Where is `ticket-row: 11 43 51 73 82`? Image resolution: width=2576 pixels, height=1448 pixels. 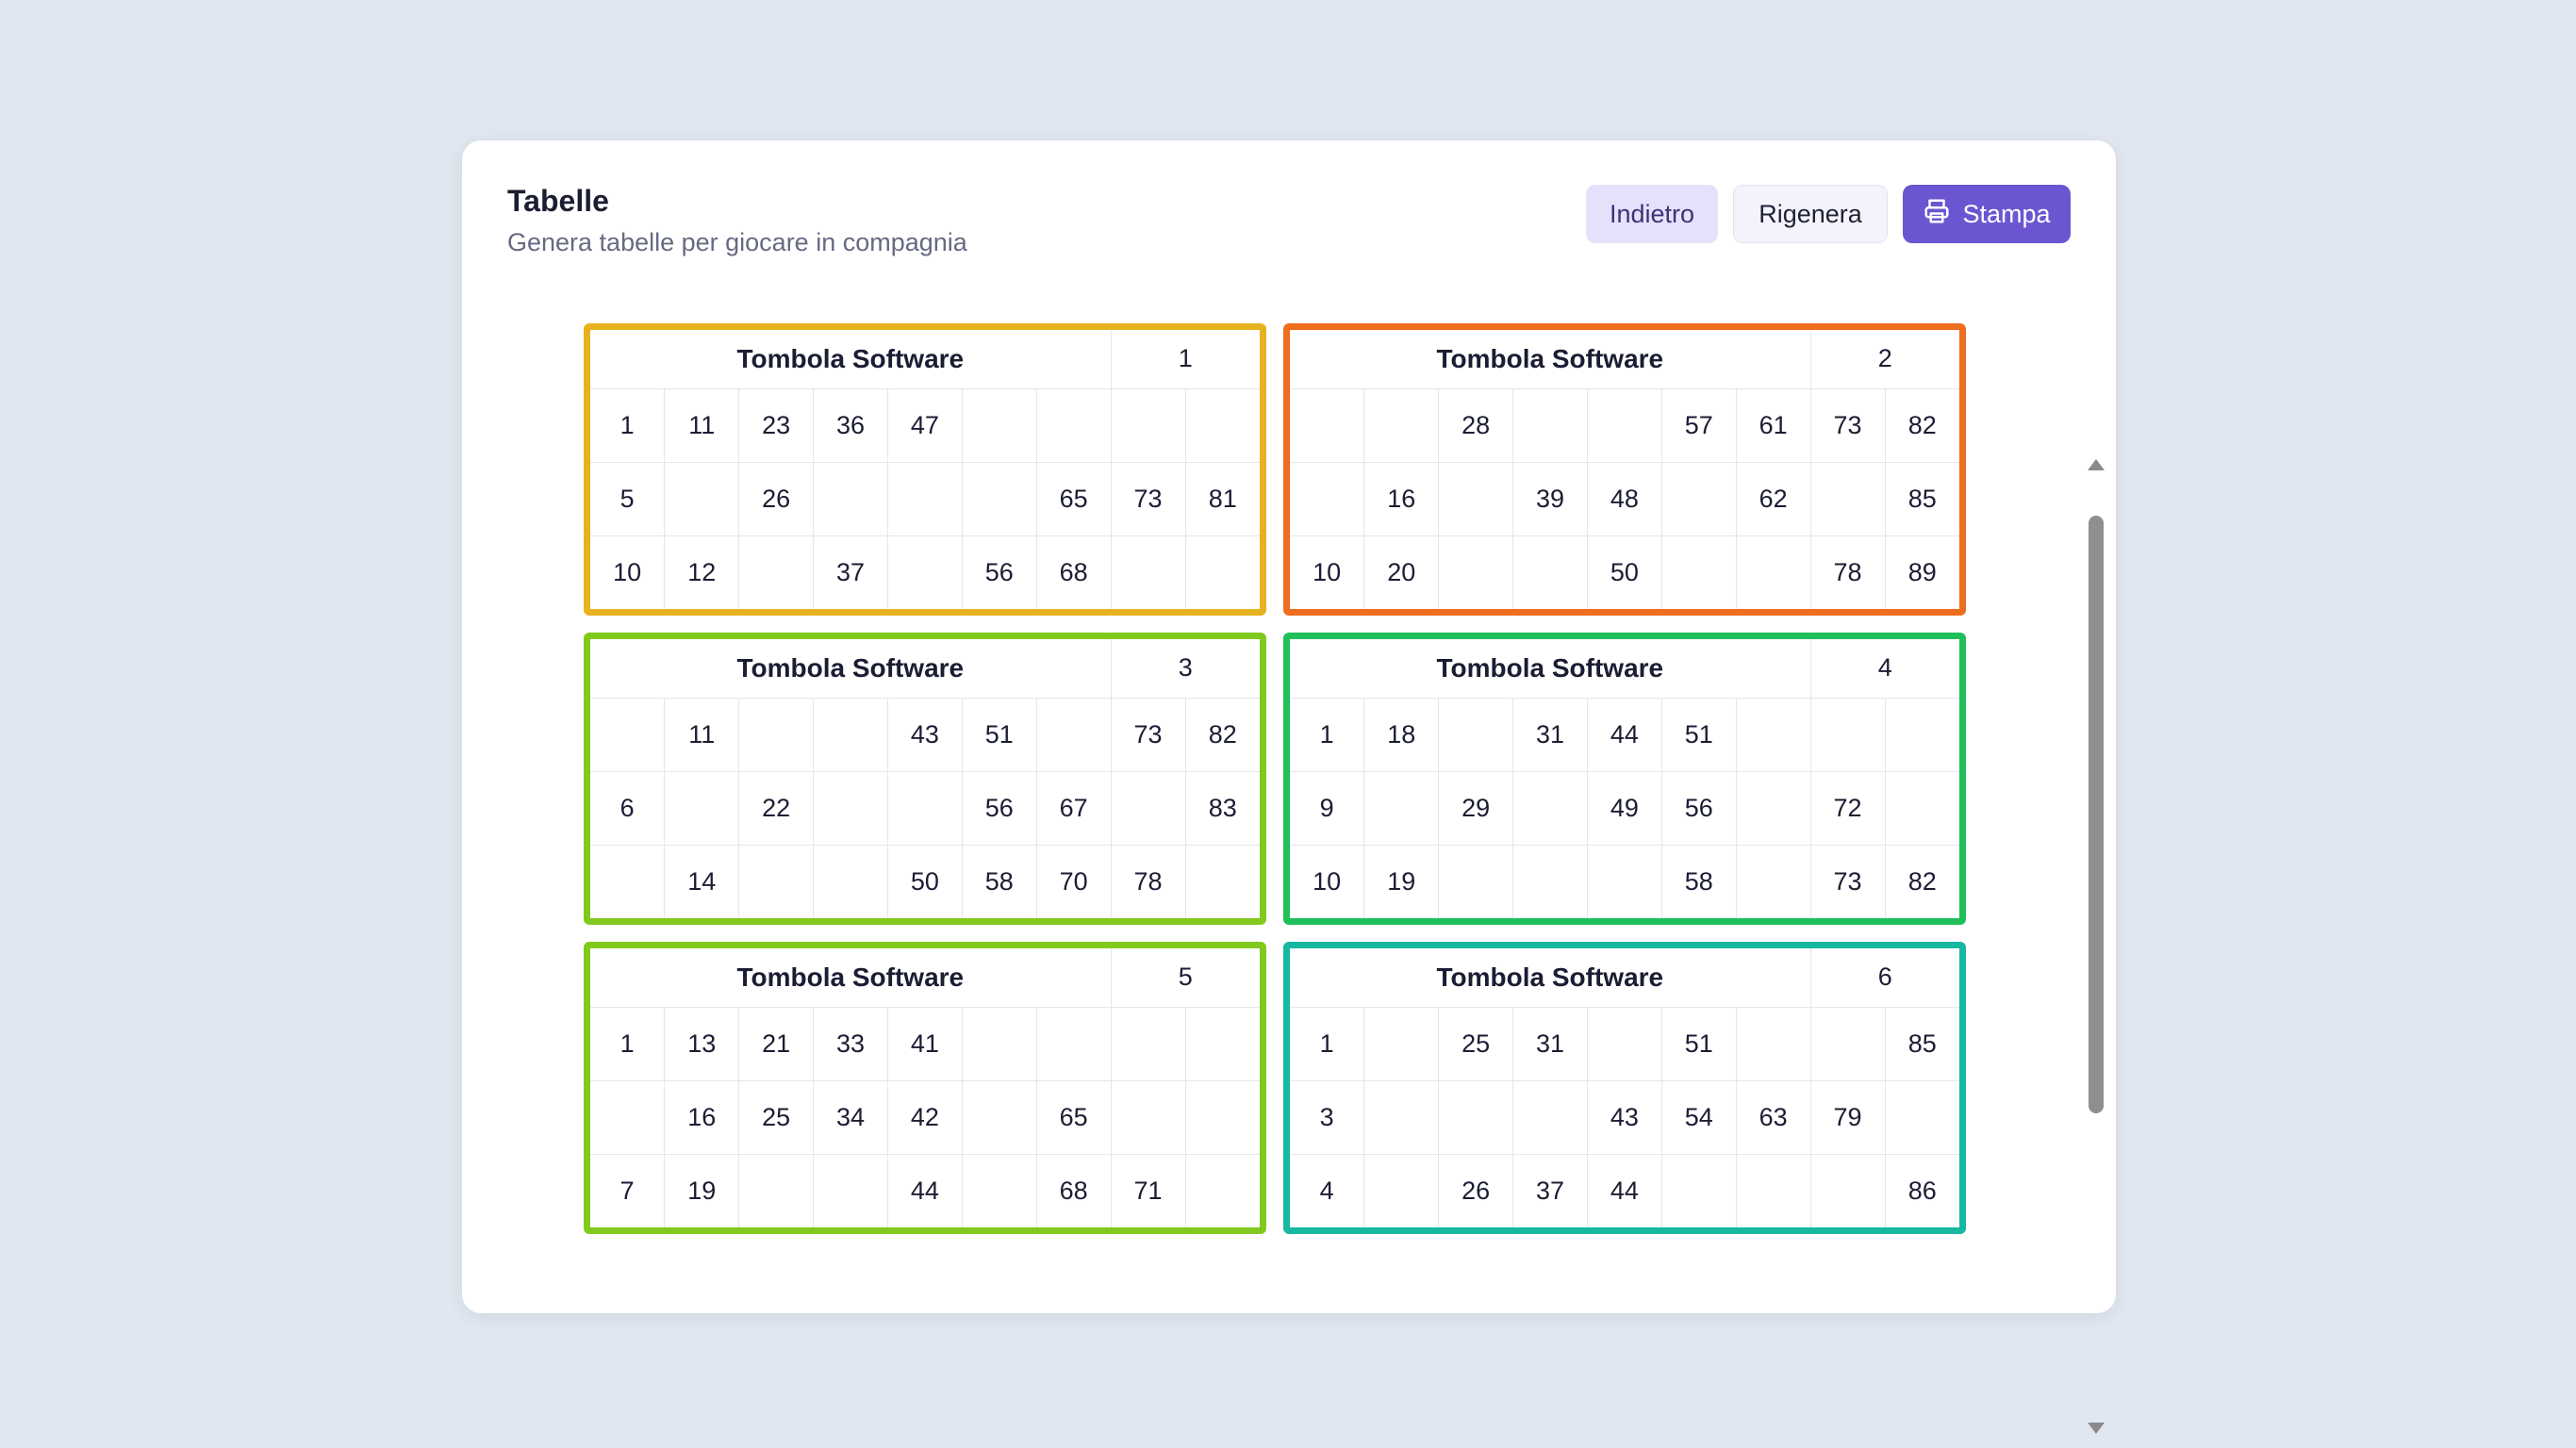 ticket-row: 11 43 51 73 82 is located at coordinates (925, 734).